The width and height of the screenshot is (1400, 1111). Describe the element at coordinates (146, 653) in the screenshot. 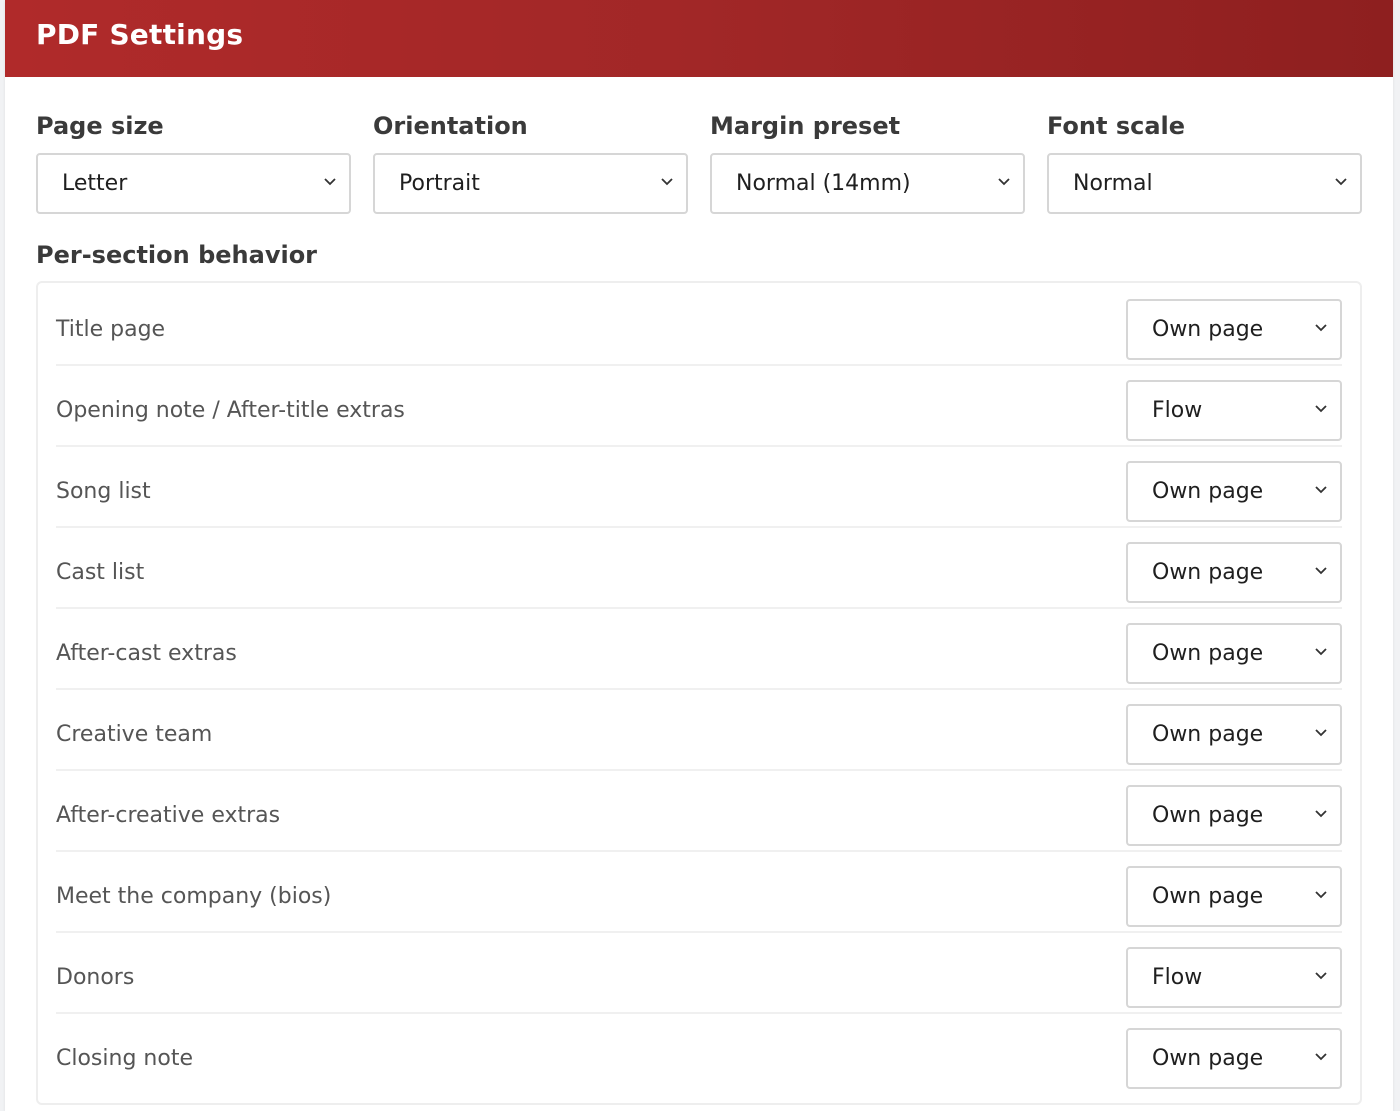

I see `section-row-label: After-cast extras` at that location.